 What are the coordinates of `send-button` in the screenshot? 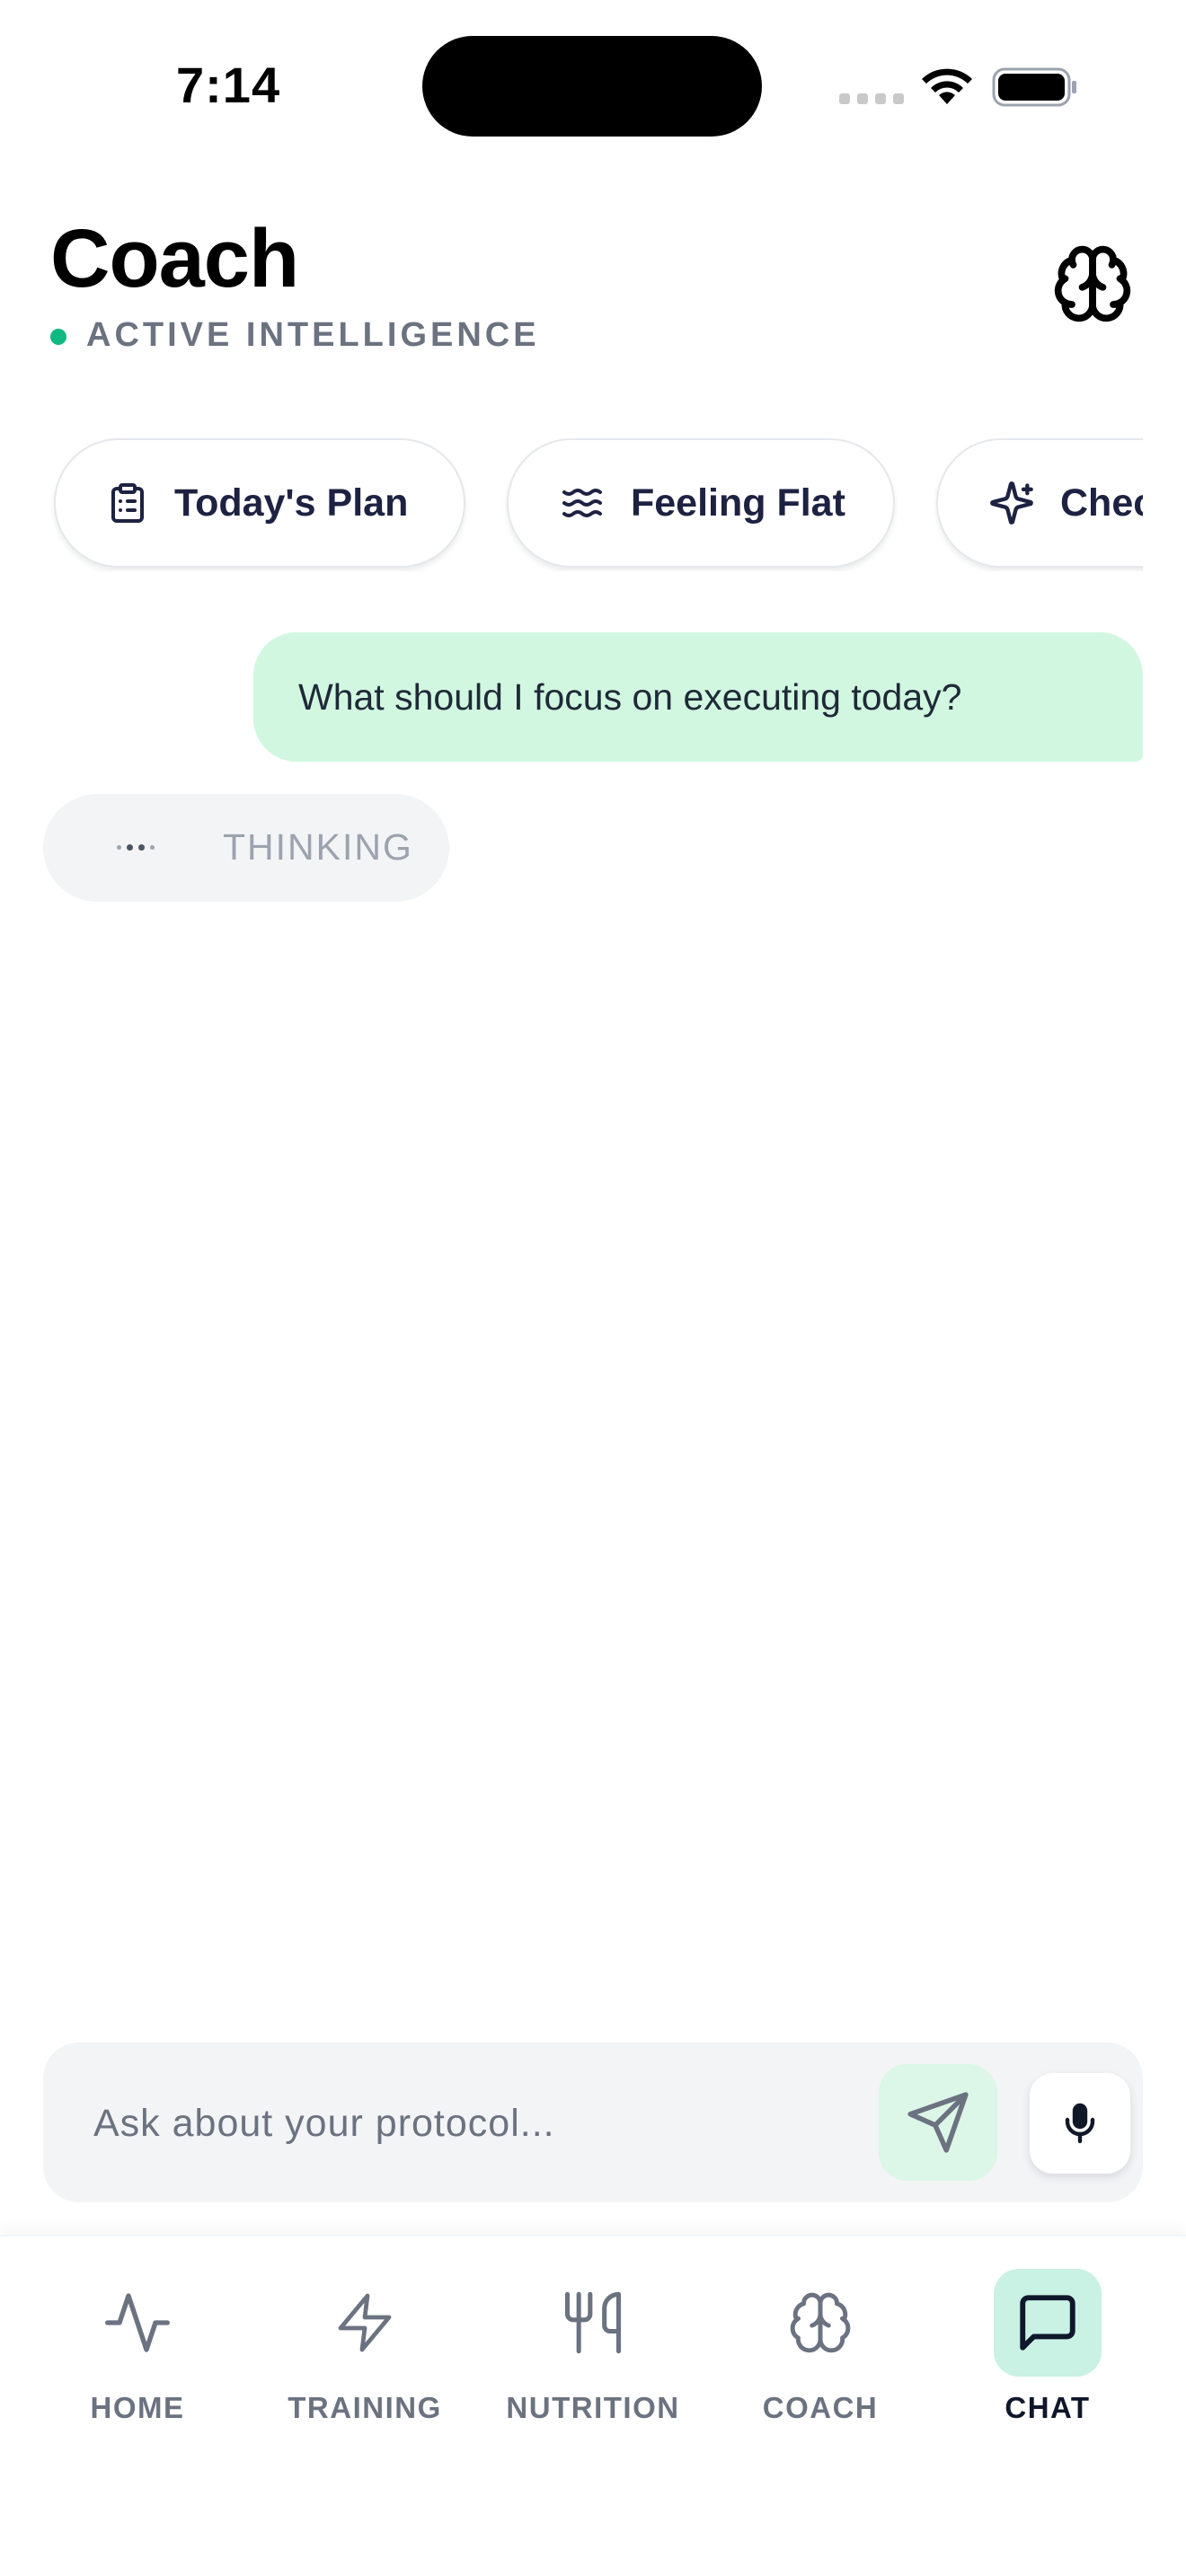 It's located at (938, 2122).